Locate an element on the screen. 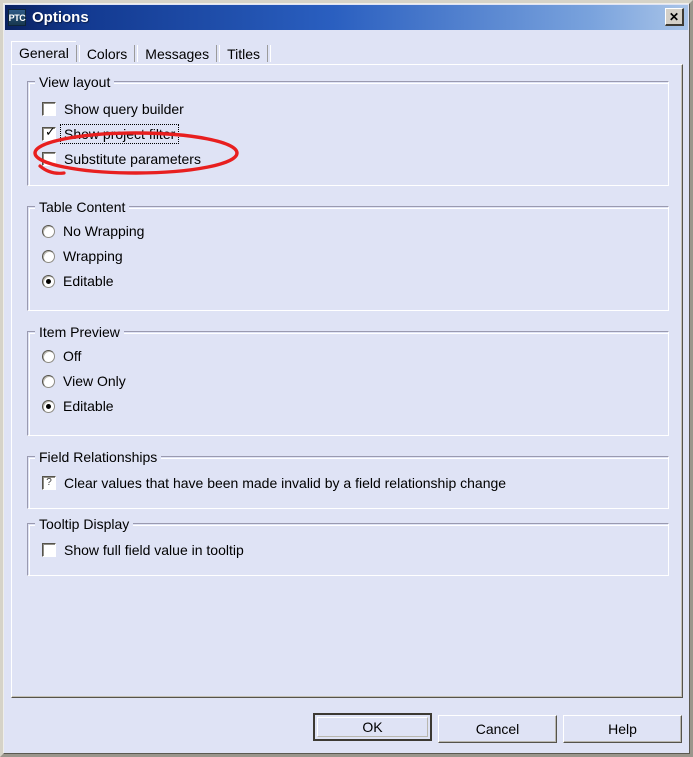  cancel-button: Cancel is located at coordinates (497, 729).